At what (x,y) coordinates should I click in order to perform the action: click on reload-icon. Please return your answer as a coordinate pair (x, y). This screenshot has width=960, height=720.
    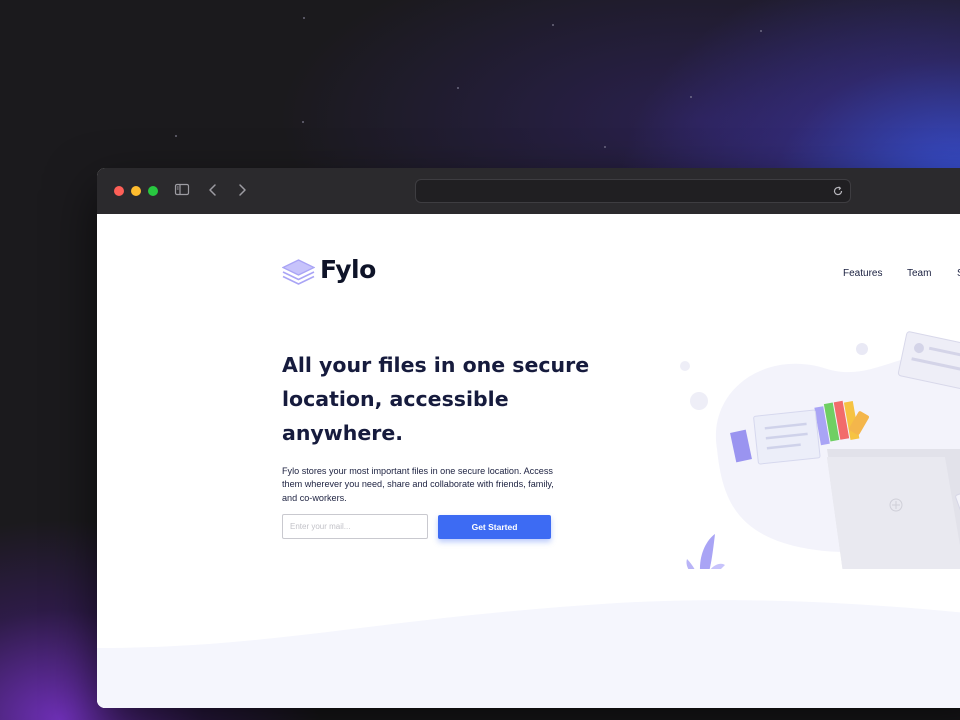
    Looking at the image, I should click on (838, 190).